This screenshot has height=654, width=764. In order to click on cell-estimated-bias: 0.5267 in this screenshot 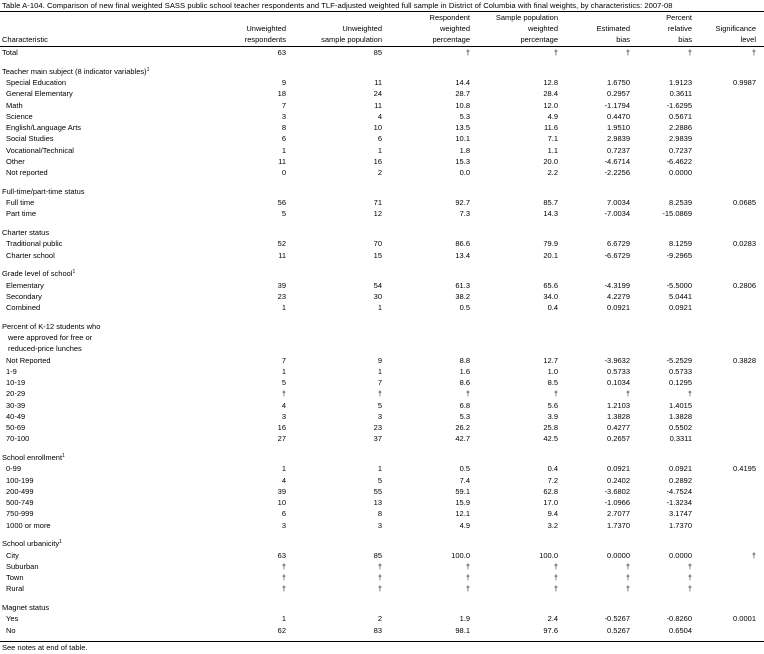, I will do `click(618, 630)`.